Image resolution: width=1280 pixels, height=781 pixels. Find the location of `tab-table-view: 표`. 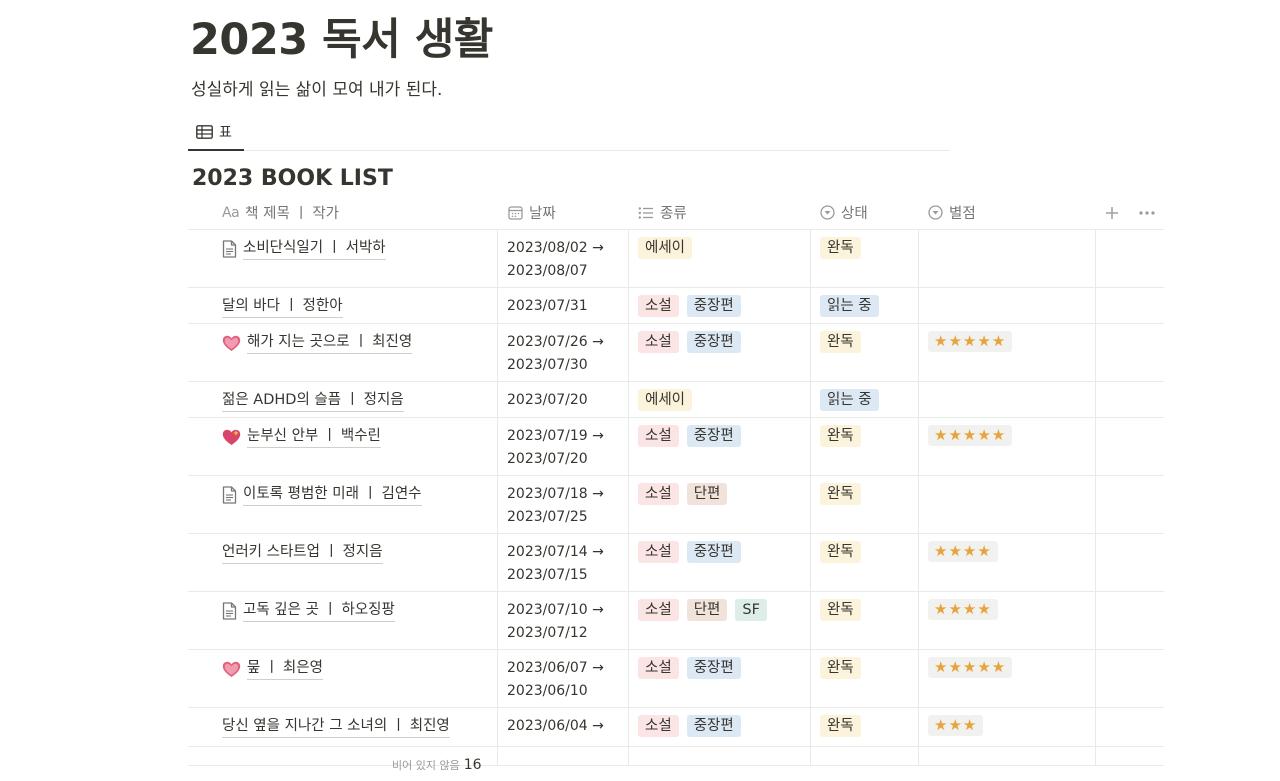

tab-table-view: 표 is located at coordinates (216, 132).